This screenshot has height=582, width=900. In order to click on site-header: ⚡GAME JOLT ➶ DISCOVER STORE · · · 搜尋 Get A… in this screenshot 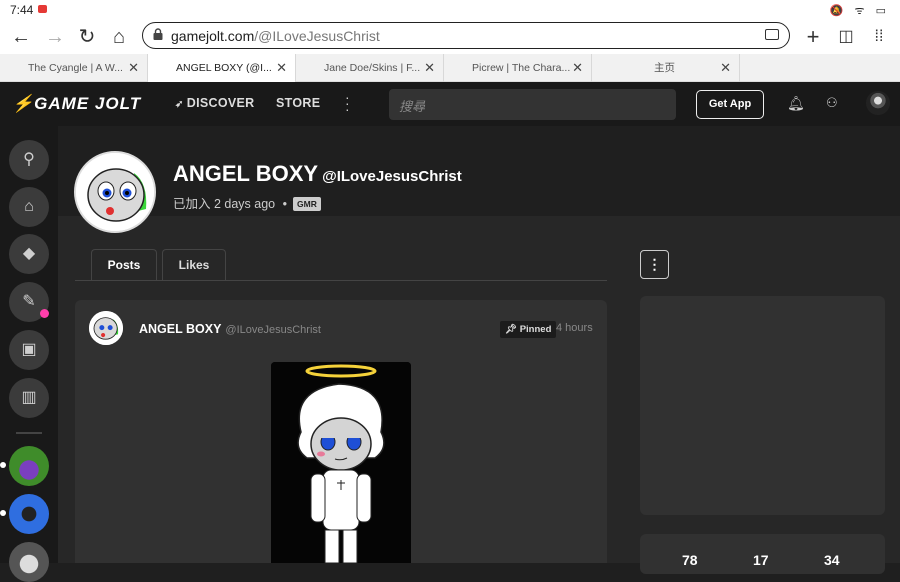, I will do `click(450, 104)`.